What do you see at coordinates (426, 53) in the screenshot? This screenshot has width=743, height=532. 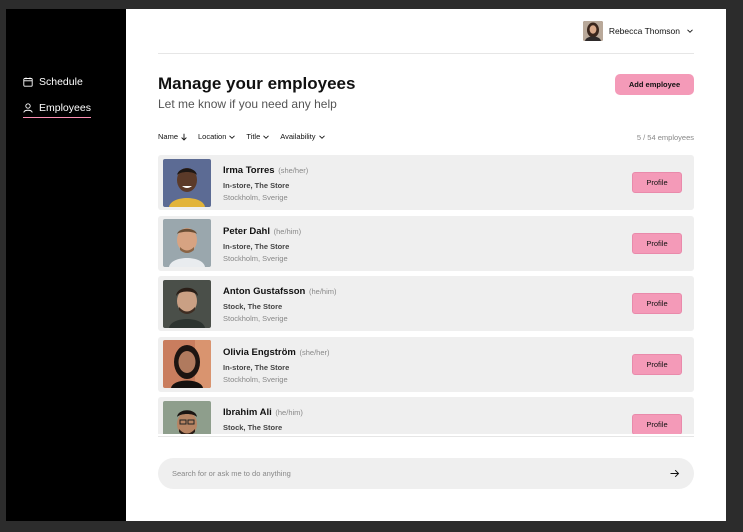 I see `header-divider` at bounding box center [426, 53].